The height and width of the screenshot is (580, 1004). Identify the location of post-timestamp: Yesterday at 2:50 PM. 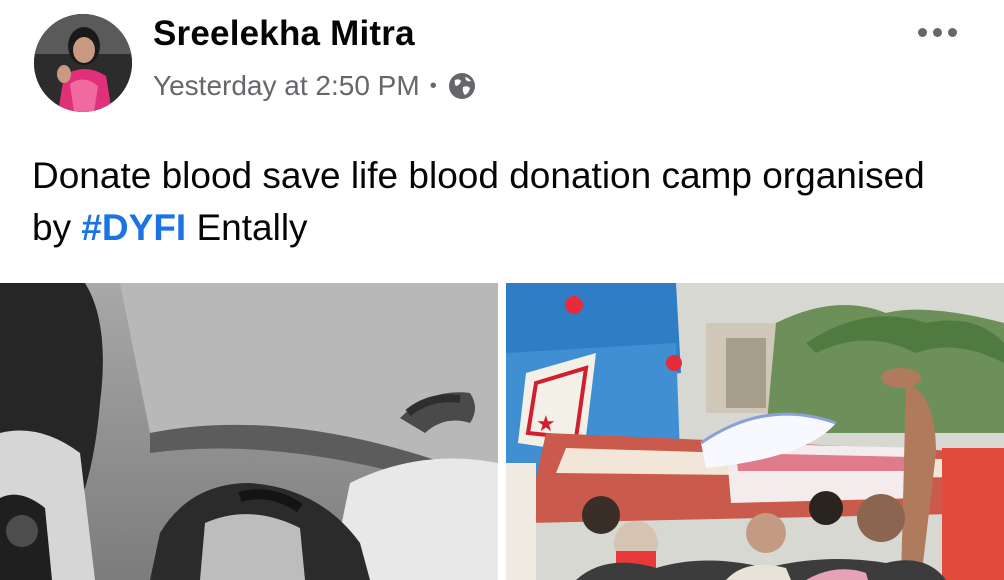
(286, 86).